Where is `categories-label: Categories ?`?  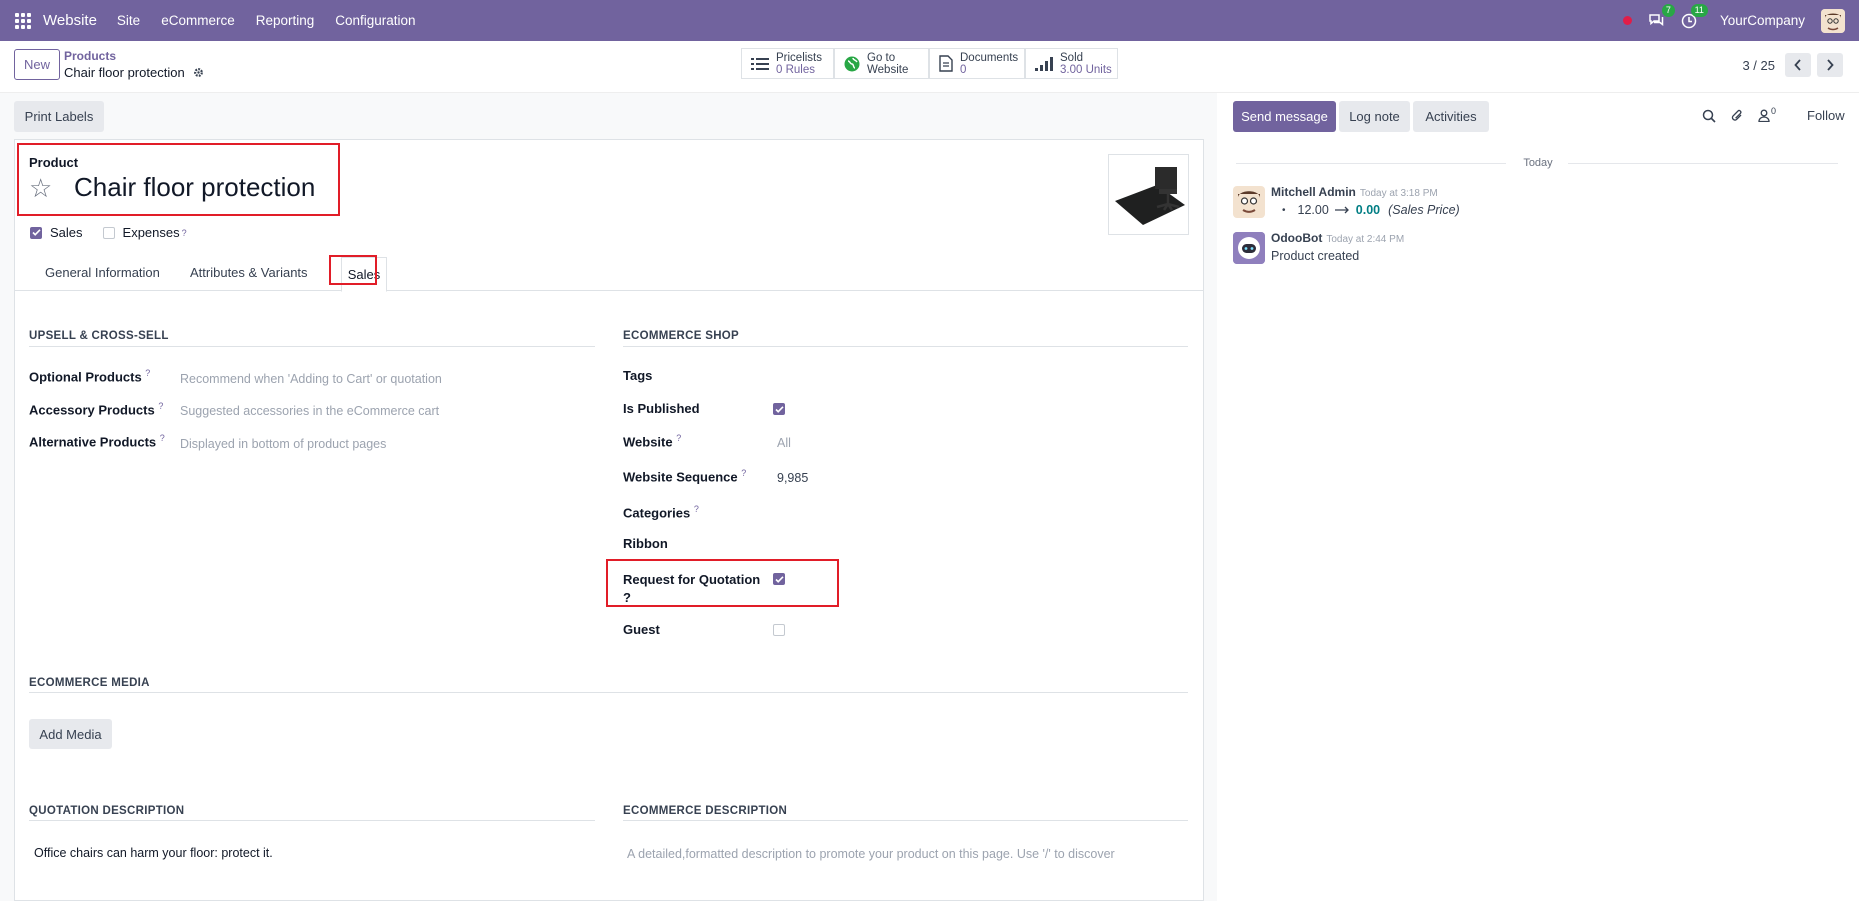 categories-label: Categories ? is located at coordinates (661, 512).